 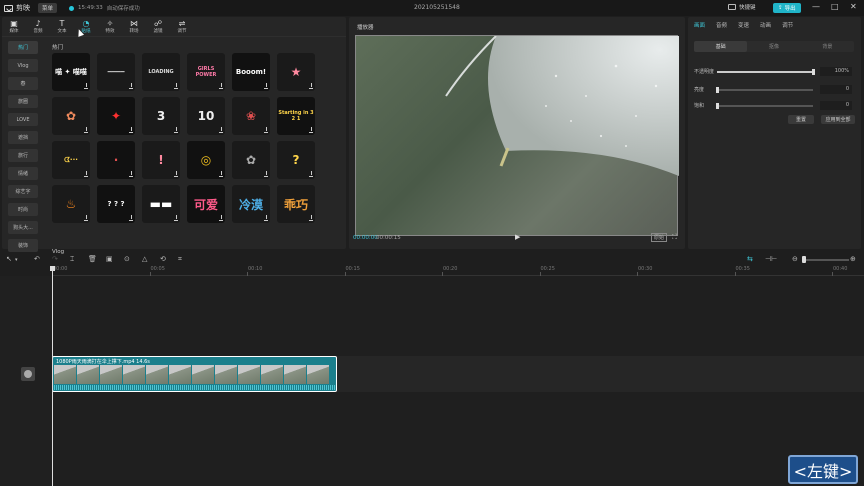 I want to click on snap-icon: ⇆, so click(x=750, y=259).